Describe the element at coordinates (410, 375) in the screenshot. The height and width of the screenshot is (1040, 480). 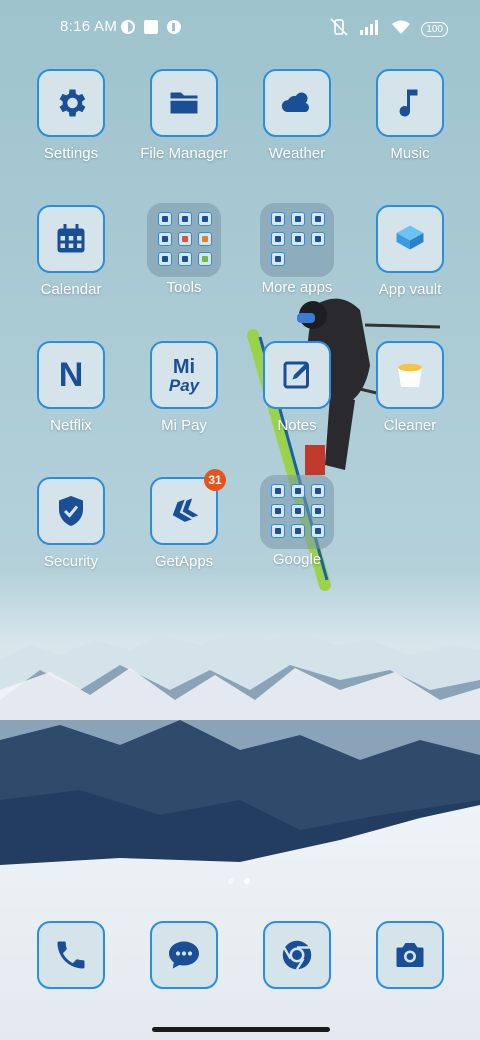
I see `cleaner-icon` at that location.